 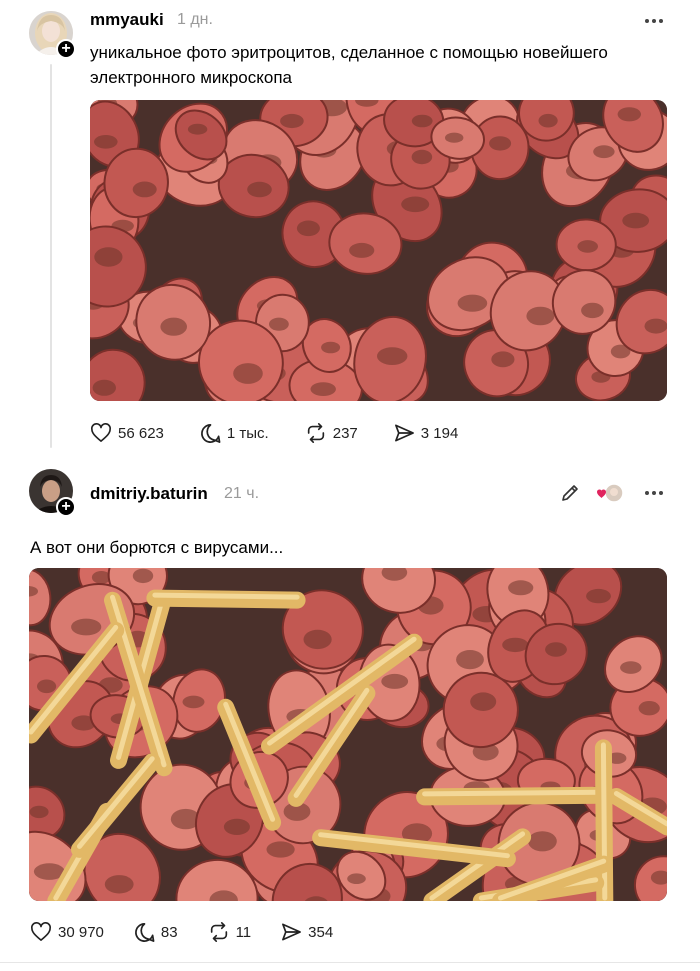 What do you see at coordinates (51, 256) in the screenshot?
I see `thread-line` at bounding box center [51, 256].